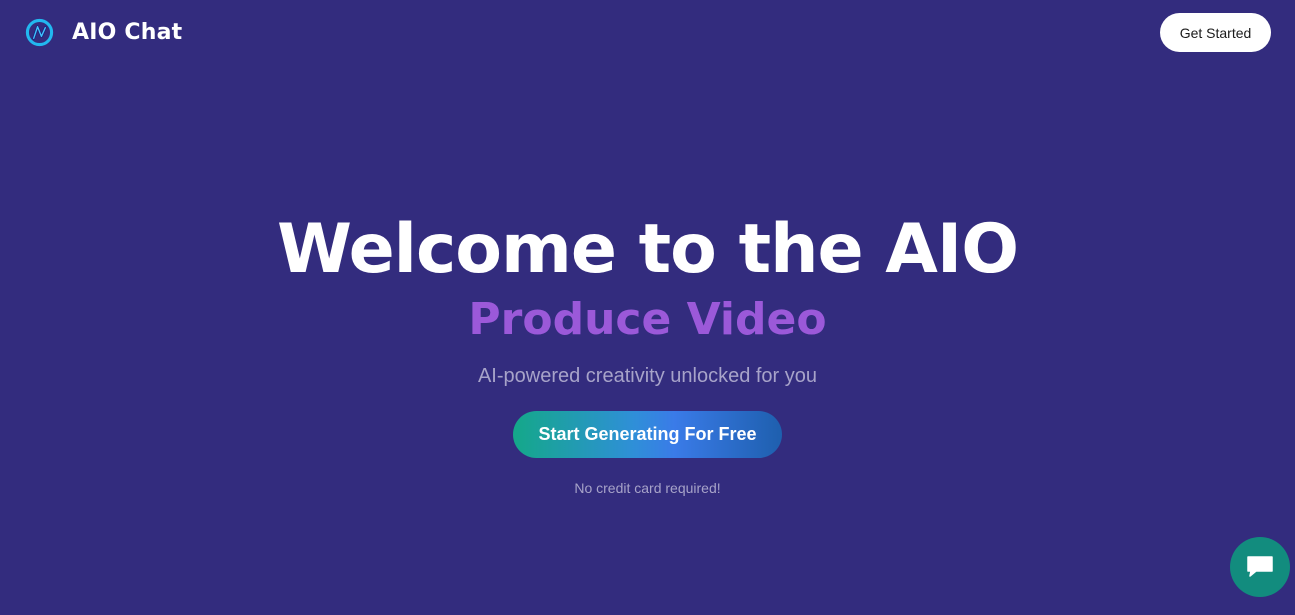 Image resolution: width=1295 pixels, height=615 pixels. I want to click on no-credit-card-note: No credit card required!, so click(647, 488).